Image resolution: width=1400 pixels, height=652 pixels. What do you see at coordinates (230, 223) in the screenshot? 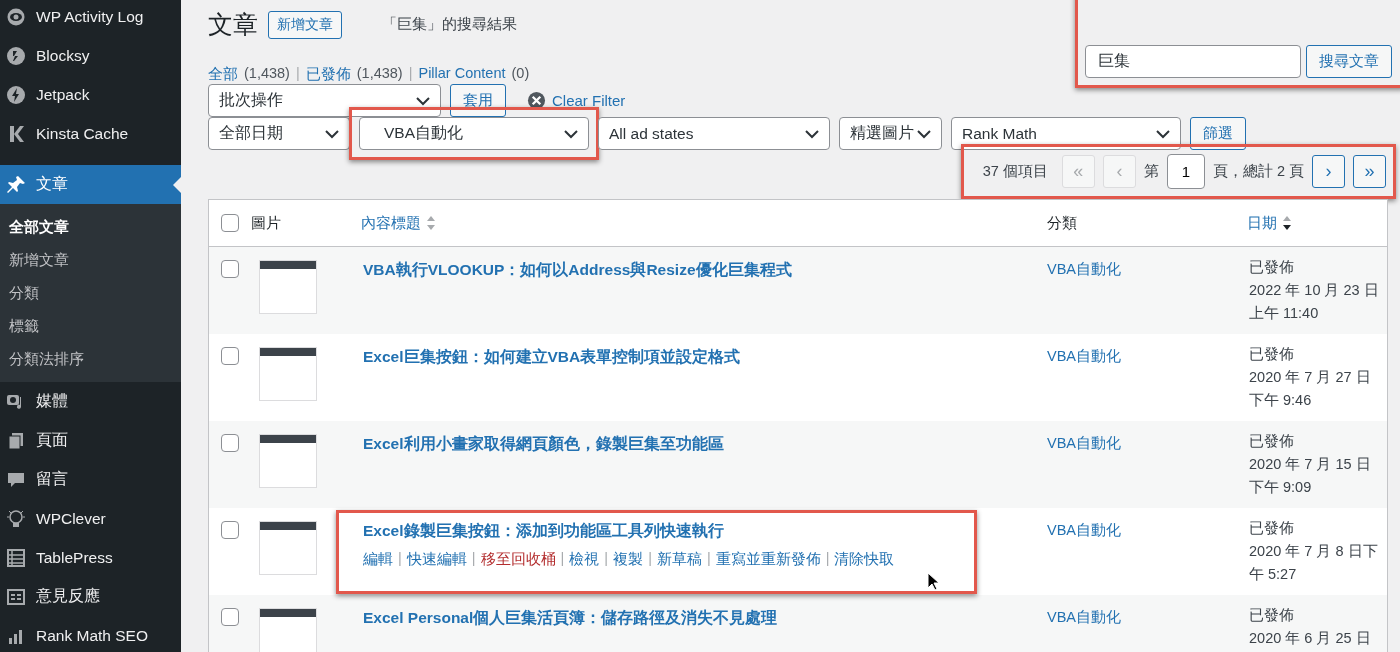
I see `select-all-checkbox` at bounding box center [230, 223].